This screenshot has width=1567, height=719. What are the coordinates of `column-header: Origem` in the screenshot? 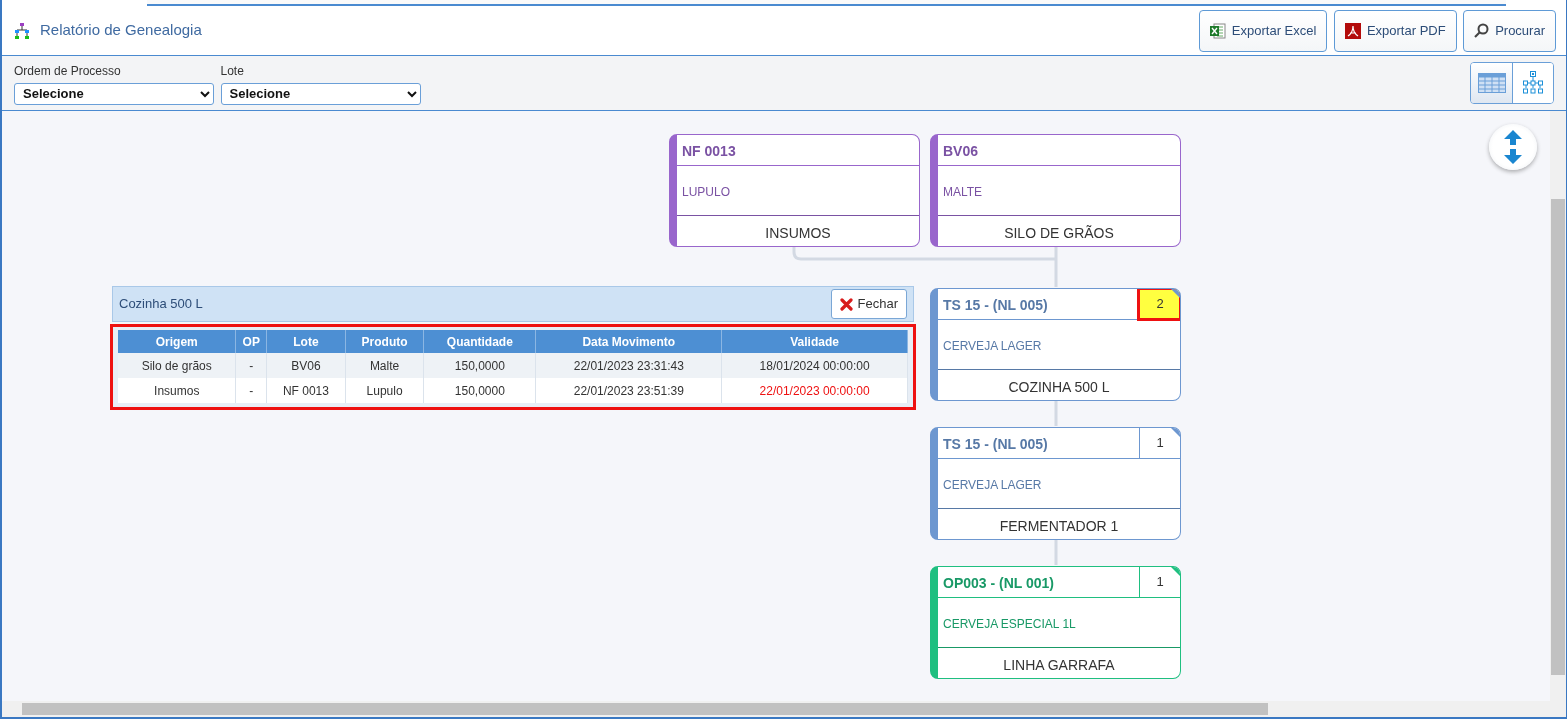 It's located at (177, 341).